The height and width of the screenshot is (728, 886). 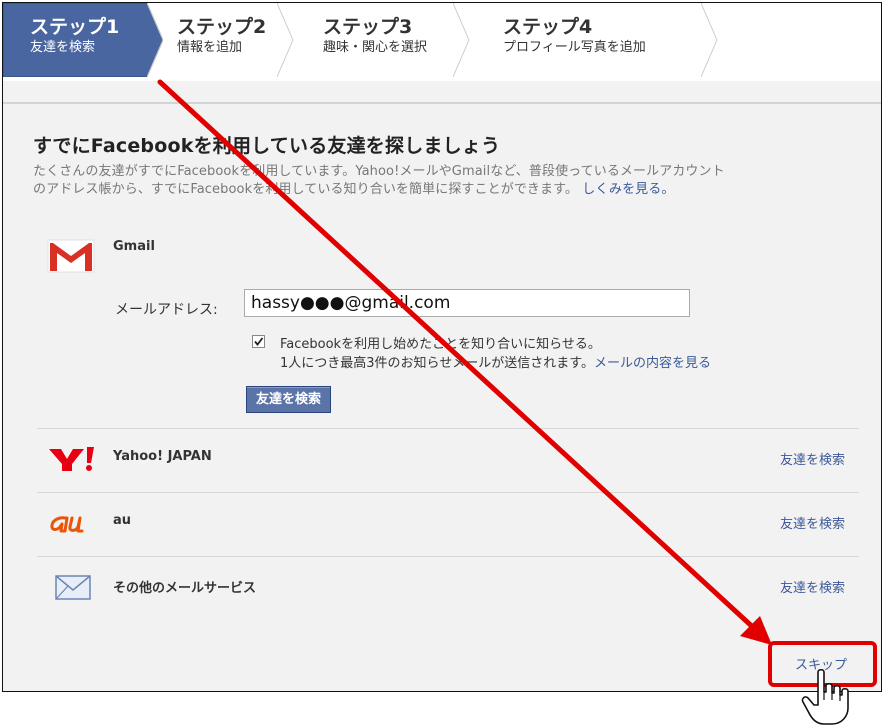 I want to click on notify-checkbox, so click(x=258, y=341).